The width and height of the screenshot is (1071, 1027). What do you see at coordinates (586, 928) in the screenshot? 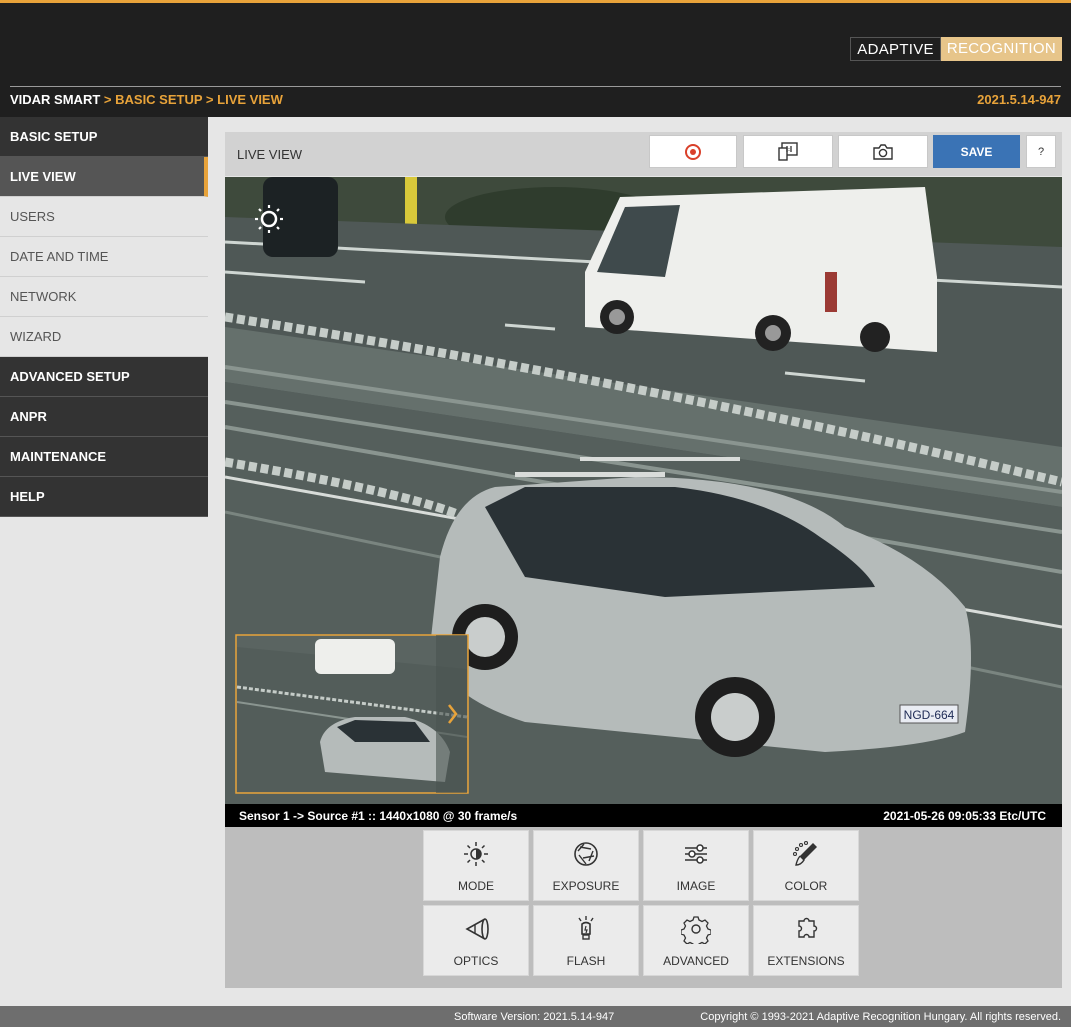
I see `flash-bulb-icon` at bounding box center [586, 928].